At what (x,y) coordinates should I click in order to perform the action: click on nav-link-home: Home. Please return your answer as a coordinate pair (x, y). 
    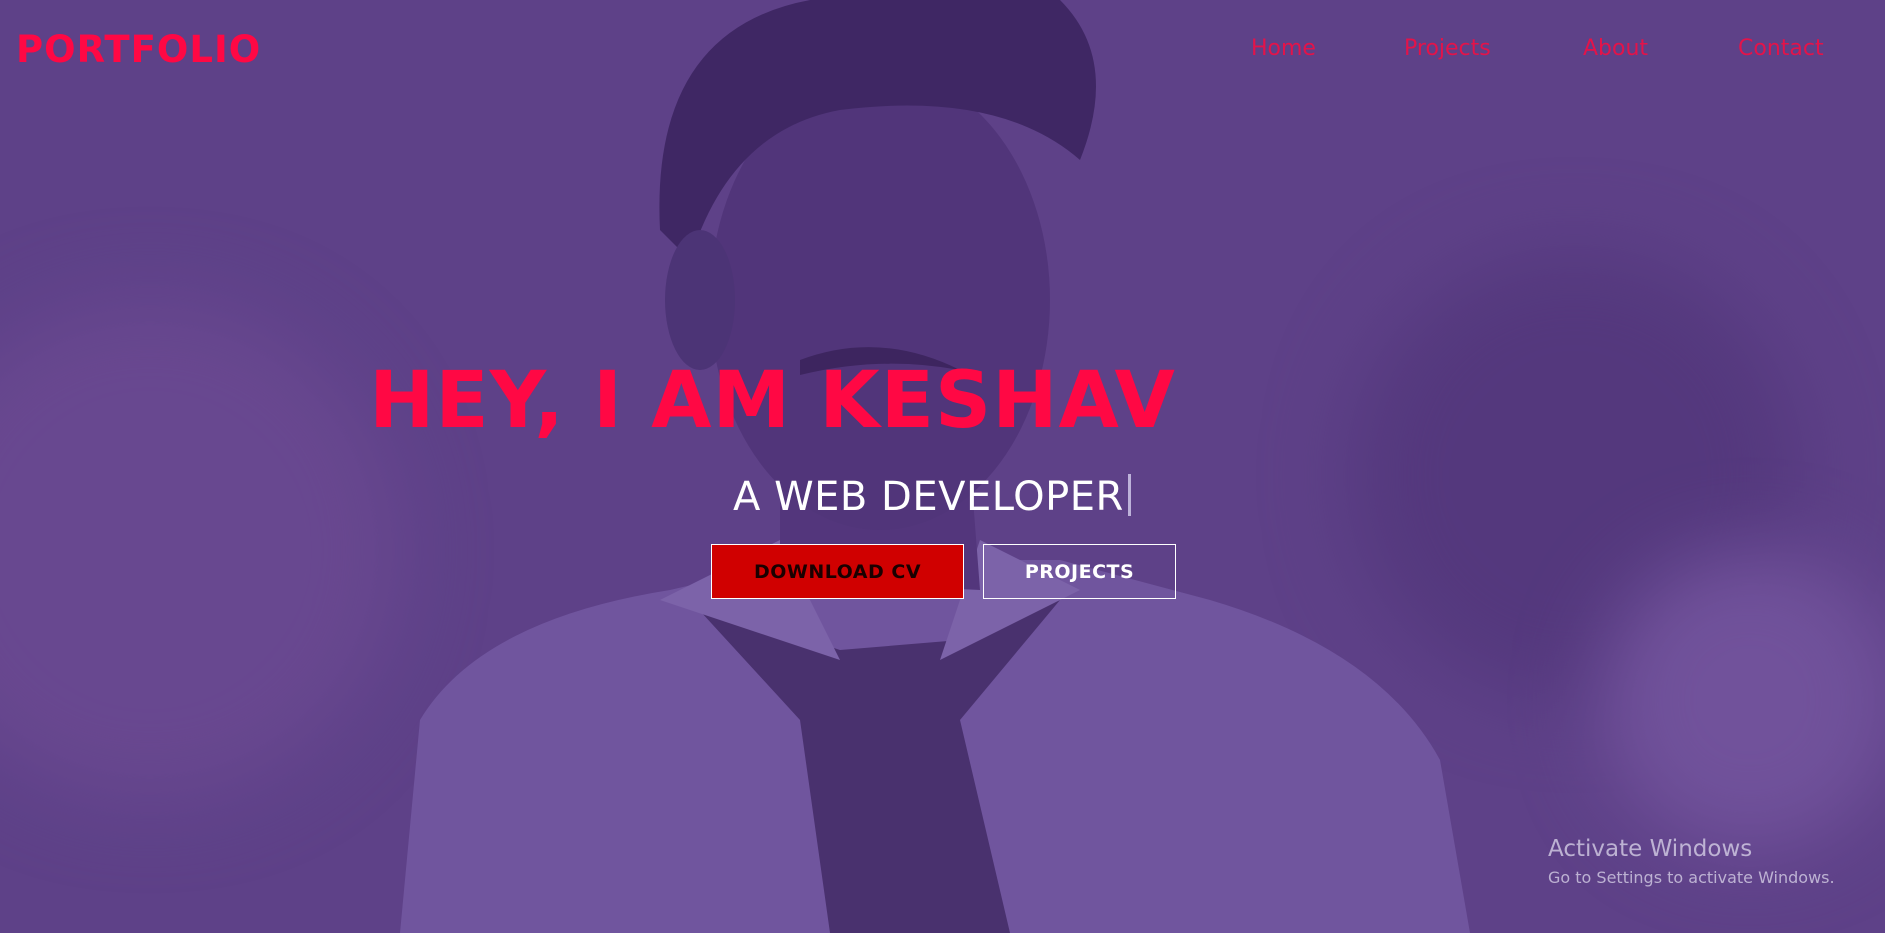
    Looking at the image, I should click on (1283, 48).